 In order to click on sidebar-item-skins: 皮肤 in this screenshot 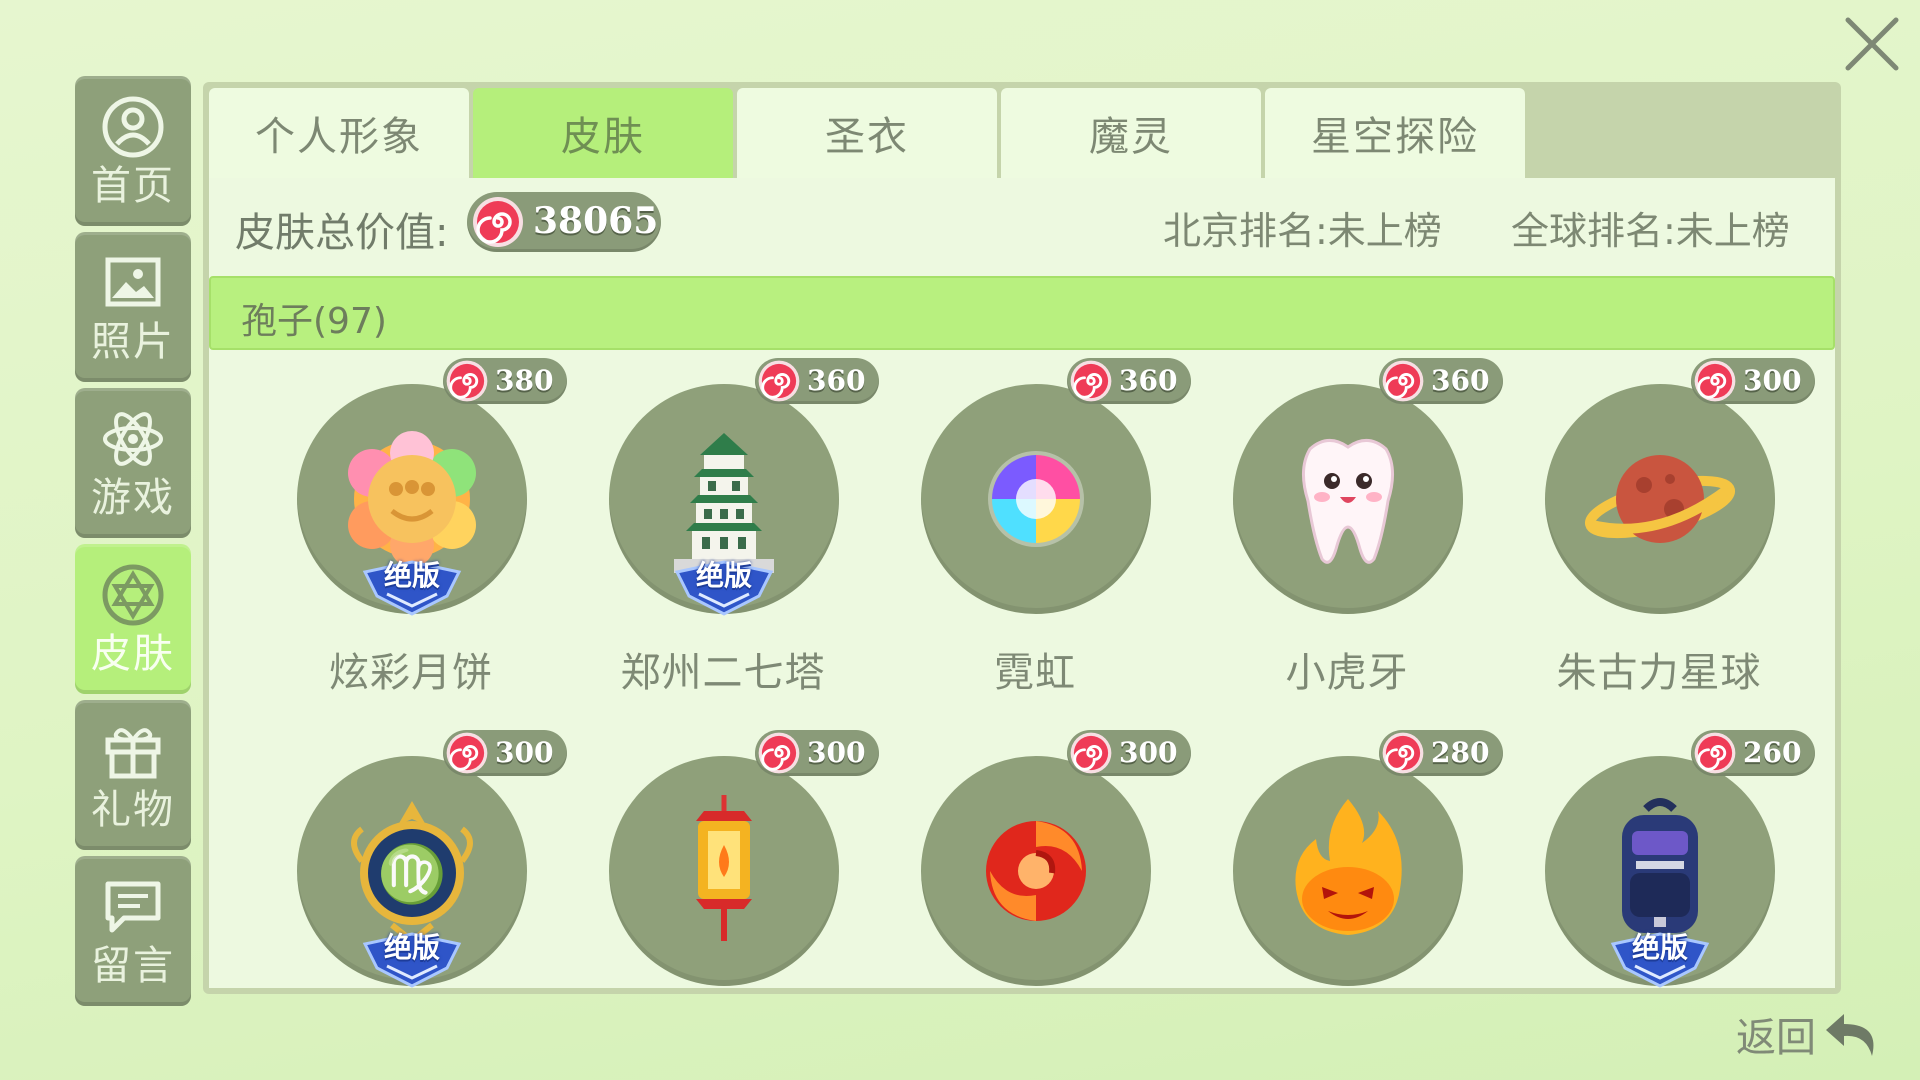, I will do `click(133, 619)`.